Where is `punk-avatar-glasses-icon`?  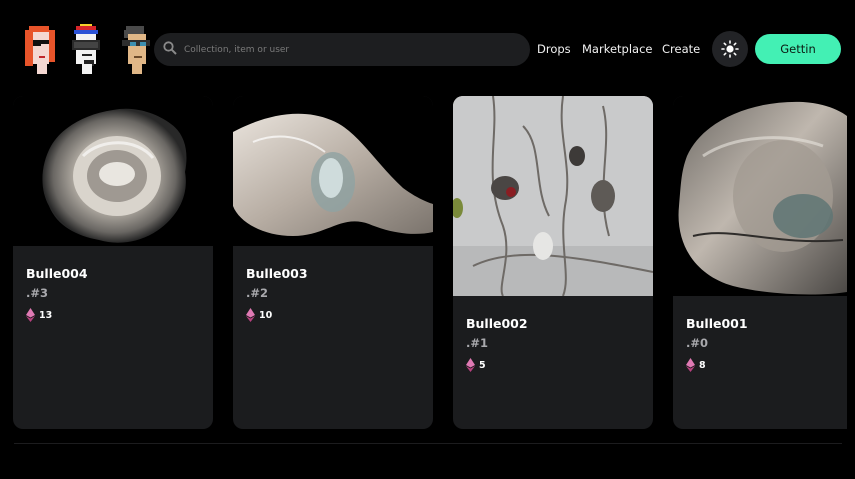 punk-avatar-glasses-icon is located at coordinates (136, 50).